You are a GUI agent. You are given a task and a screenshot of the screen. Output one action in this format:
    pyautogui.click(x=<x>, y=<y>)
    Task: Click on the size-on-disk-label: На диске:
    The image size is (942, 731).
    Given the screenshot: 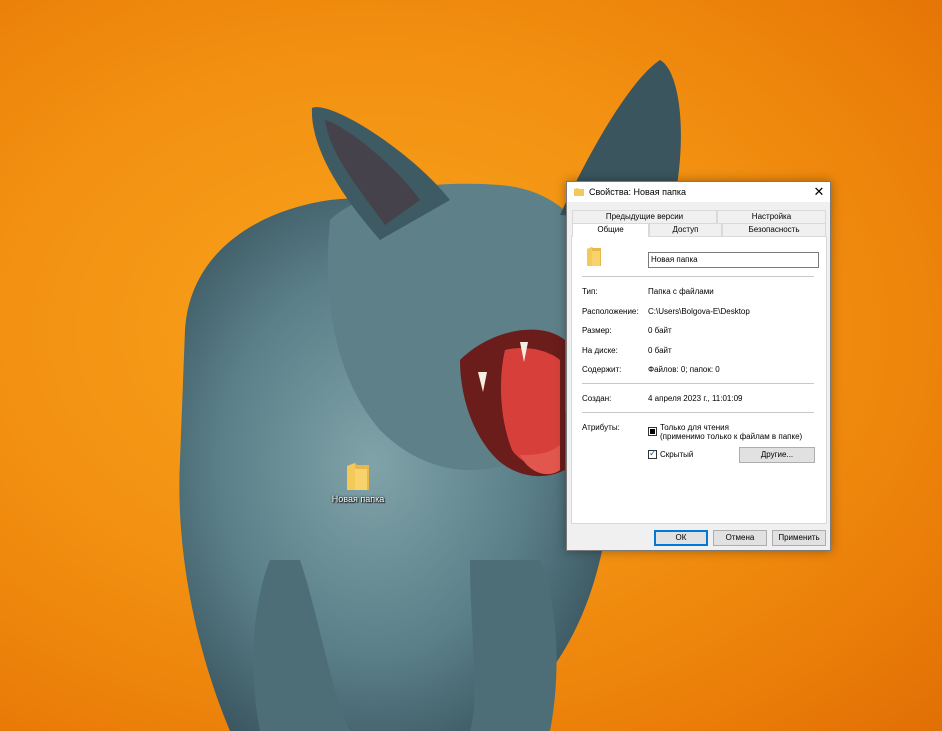 What is the action you would take?
    pyautogui.click(x=600, y=350)
    